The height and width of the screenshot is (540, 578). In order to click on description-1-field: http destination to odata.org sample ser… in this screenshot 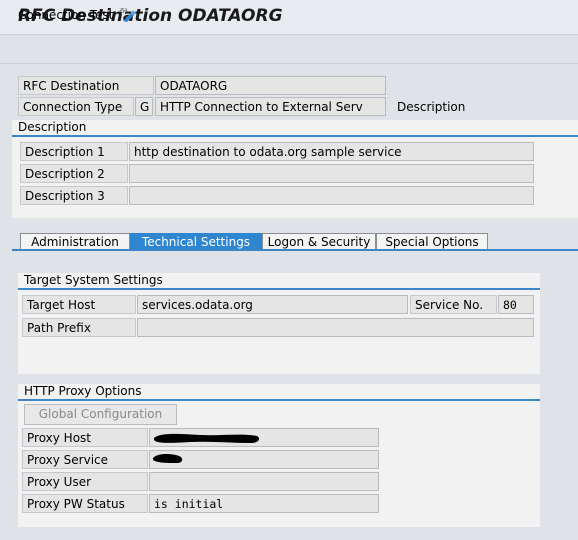, I will do `click(331, 151)`.